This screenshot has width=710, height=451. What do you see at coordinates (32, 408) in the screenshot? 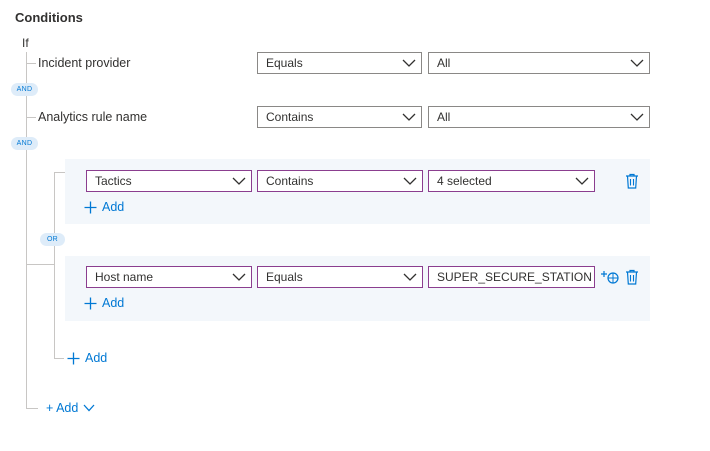
I see `tree-branch-bottom` at bounding box center [32, 408].